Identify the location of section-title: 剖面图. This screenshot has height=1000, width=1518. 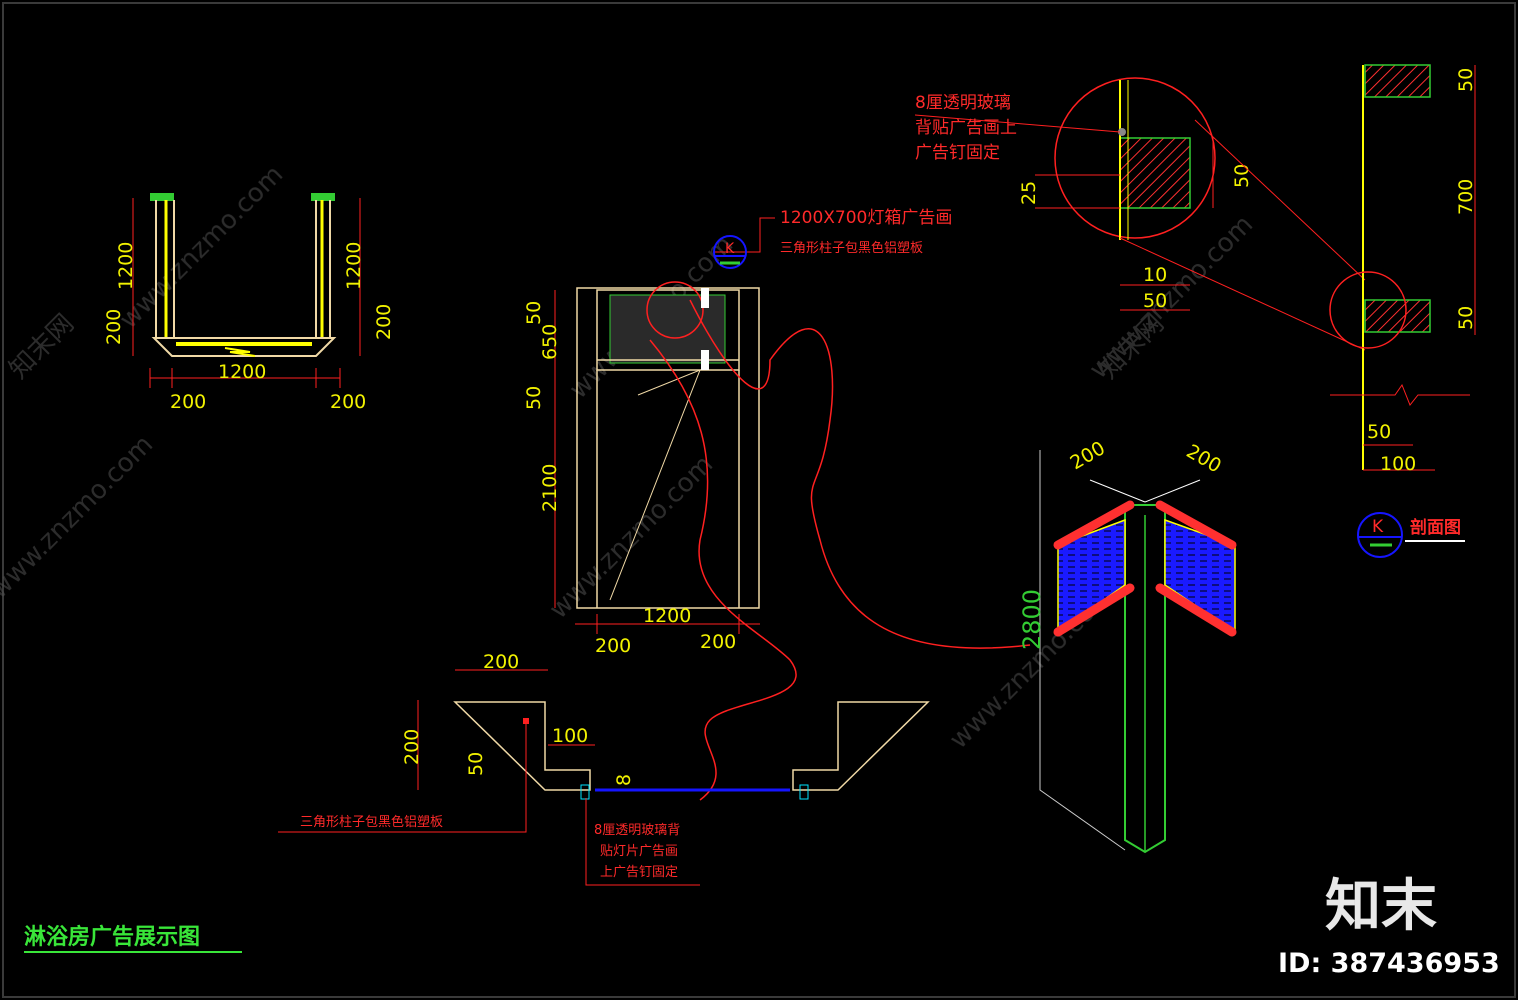
(1435, 527).